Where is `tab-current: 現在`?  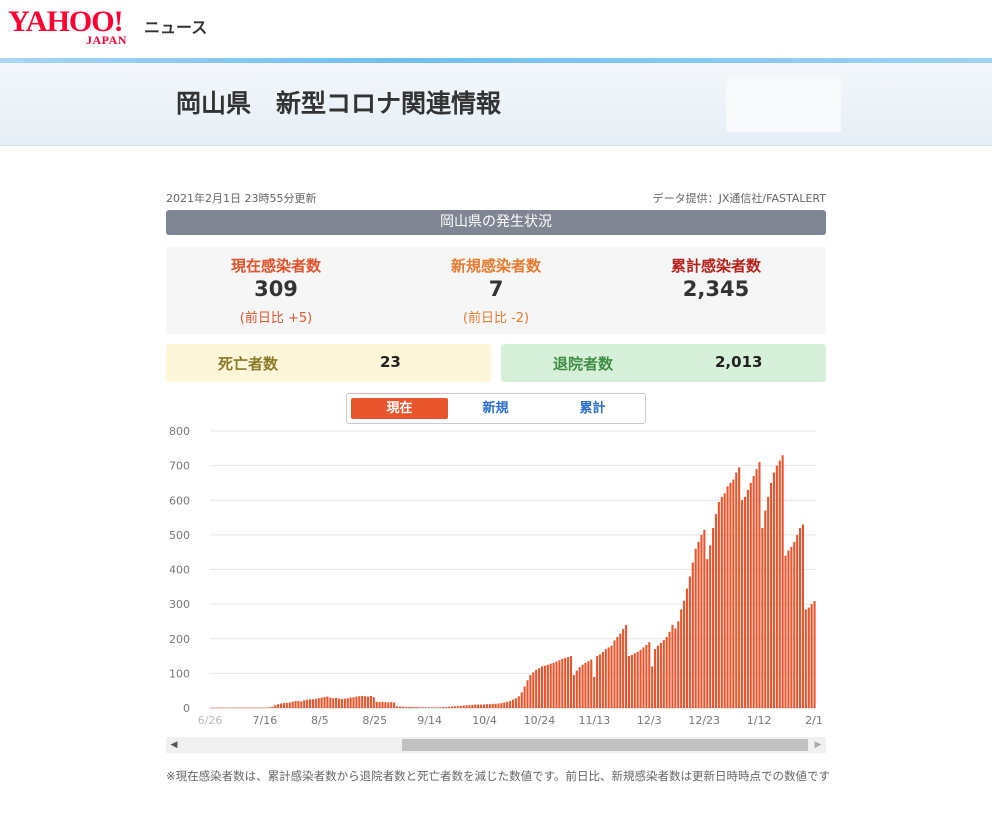 tab-current: 現在 is located at coordinates (399, 408).